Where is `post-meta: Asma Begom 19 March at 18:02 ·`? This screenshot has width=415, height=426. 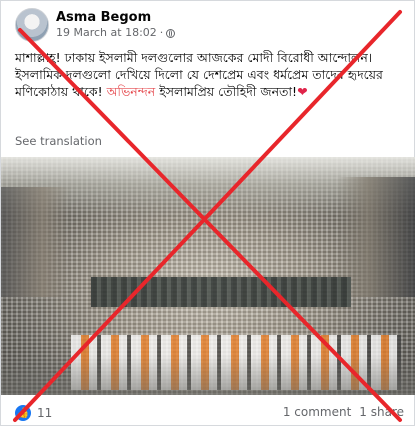
post-meta: Asma Begom 19 March at 18:02 · is located at coordinates (116, 25).